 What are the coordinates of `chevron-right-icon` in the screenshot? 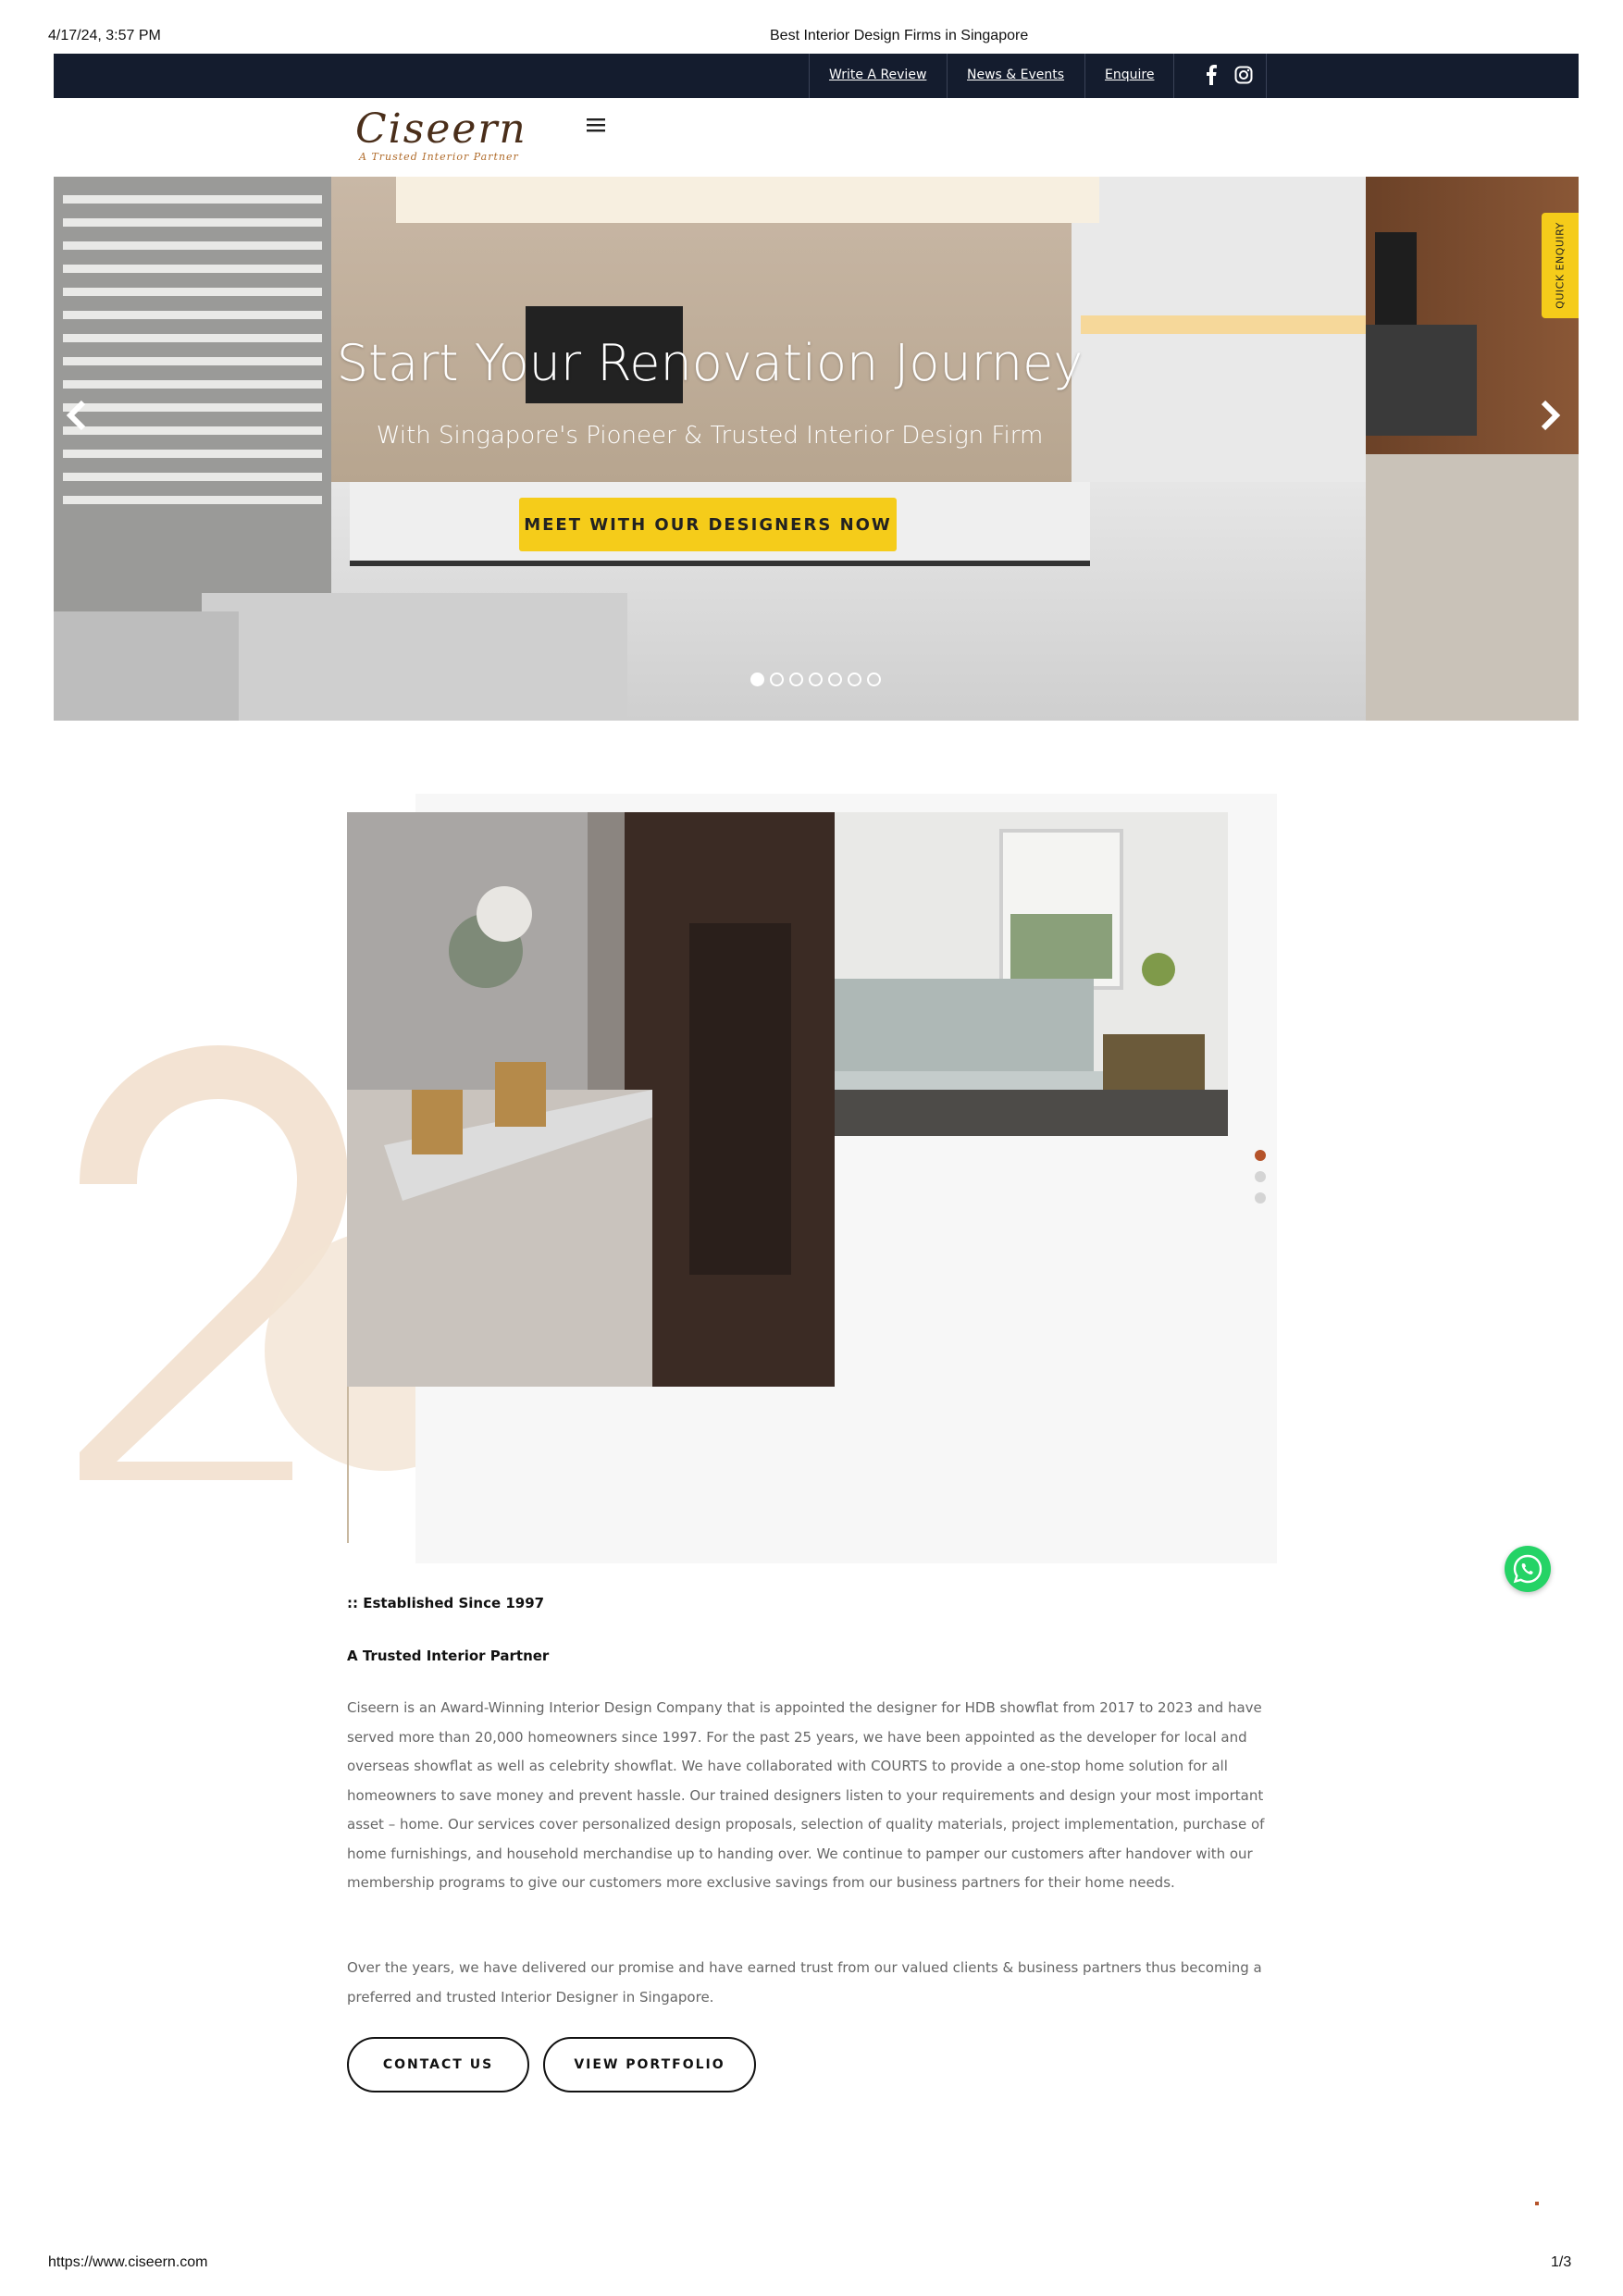 It's located at (1550, 420).